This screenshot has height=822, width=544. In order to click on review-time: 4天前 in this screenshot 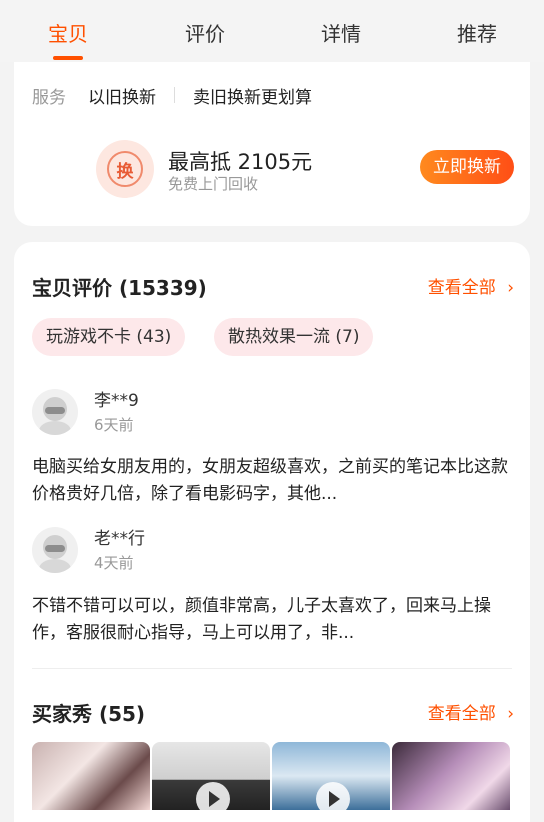, I will do `click(114, 563)`.